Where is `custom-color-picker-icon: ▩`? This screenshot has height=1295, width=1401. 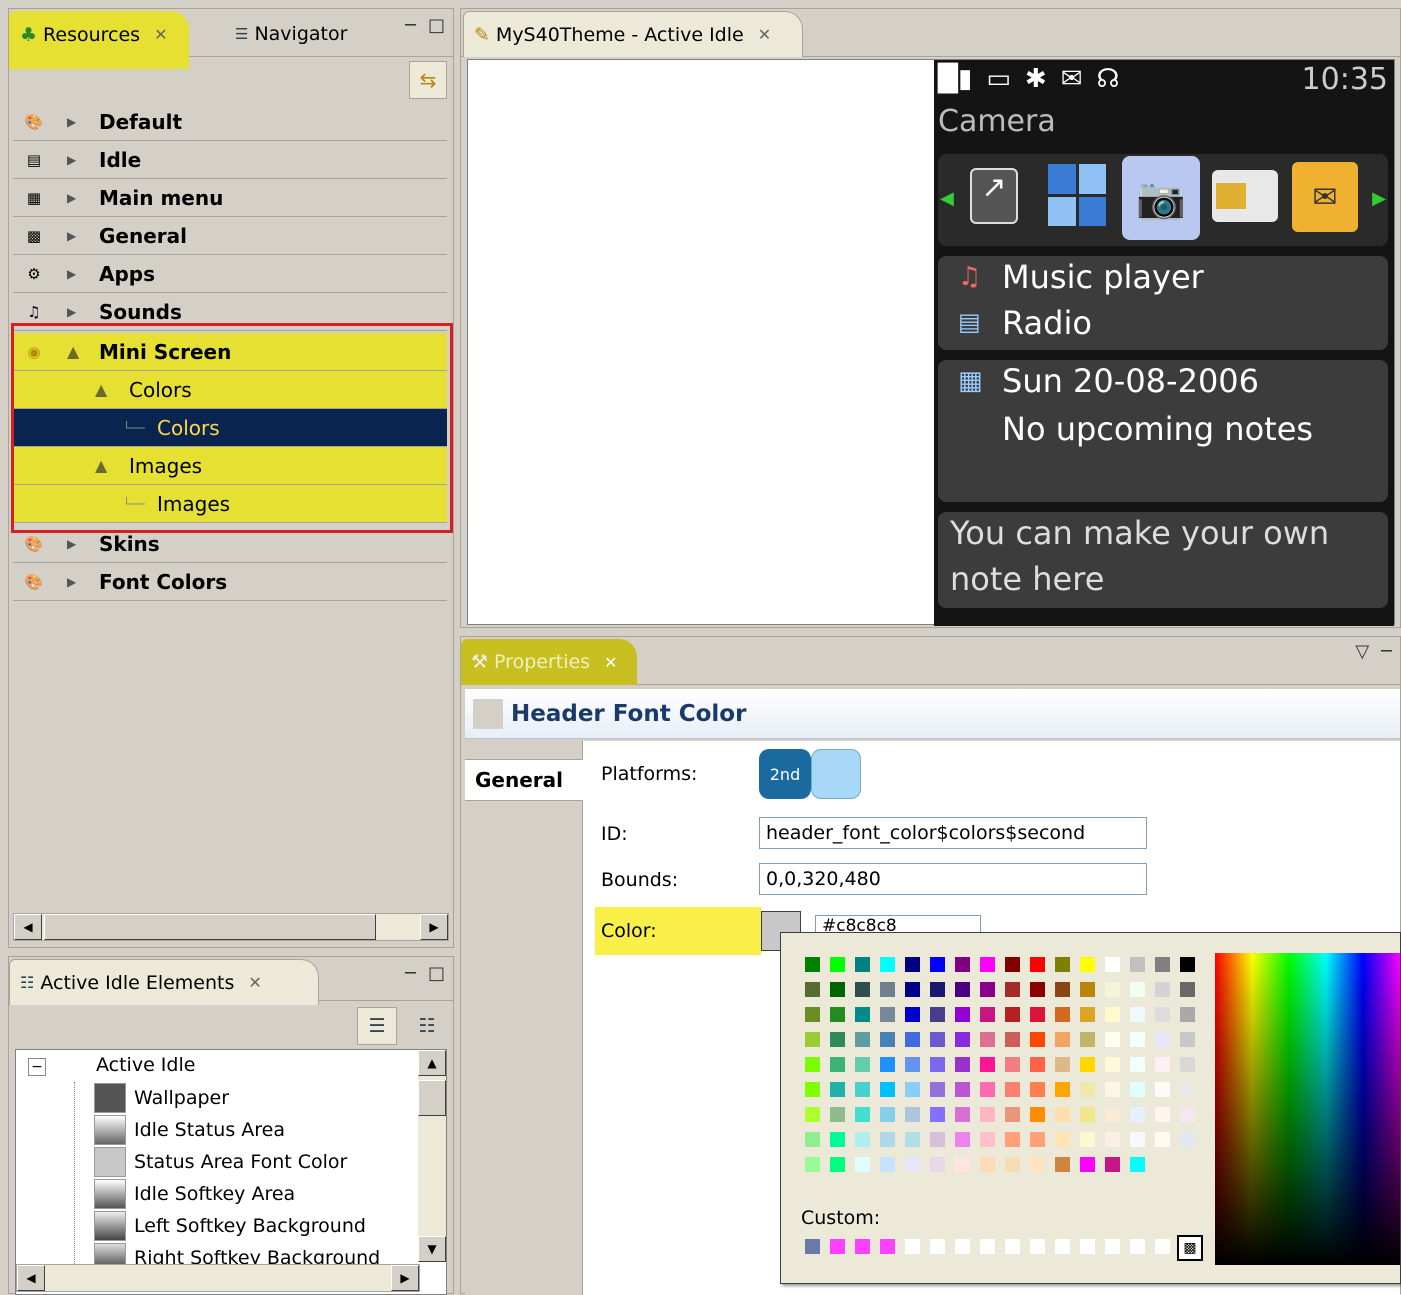
custom-color-picker-icon: ▩ is located at coordinates (1190, 1248).